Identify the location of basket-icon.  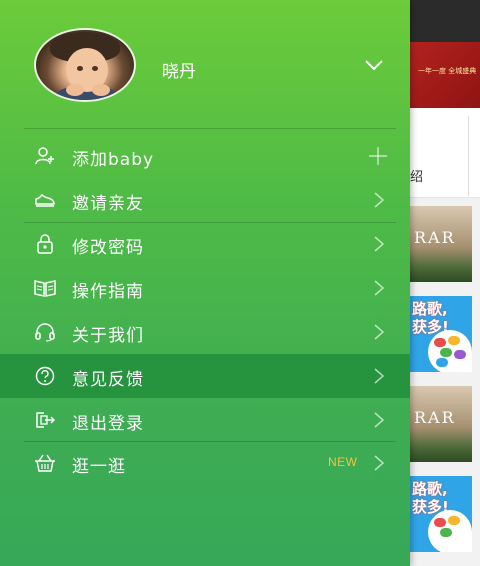
(45, 463).